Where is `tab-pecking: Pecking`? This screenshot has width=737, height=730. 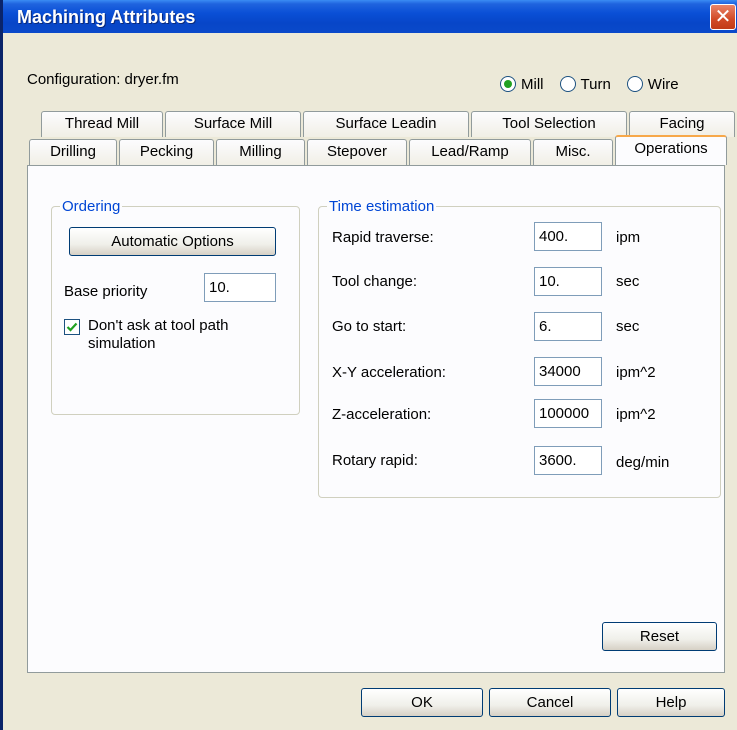 tab-pecking: Pecking is located at coordinates (166, 152).